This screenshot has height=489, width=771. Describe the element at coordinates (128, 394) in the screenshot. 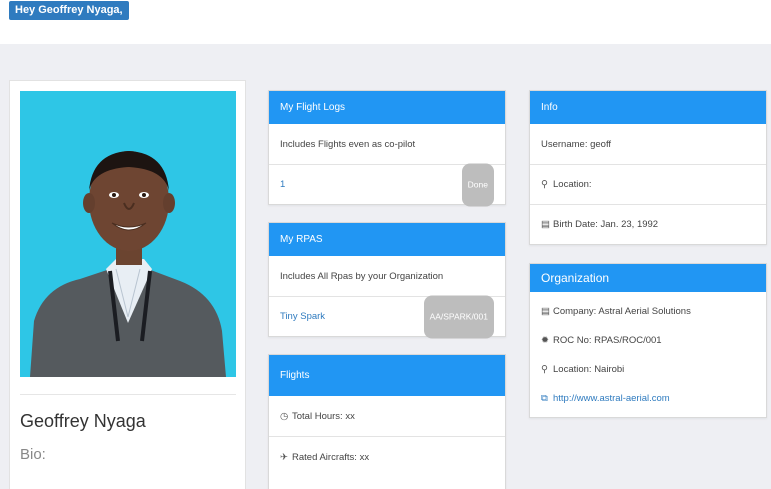

I see `profile-divider` at that location.